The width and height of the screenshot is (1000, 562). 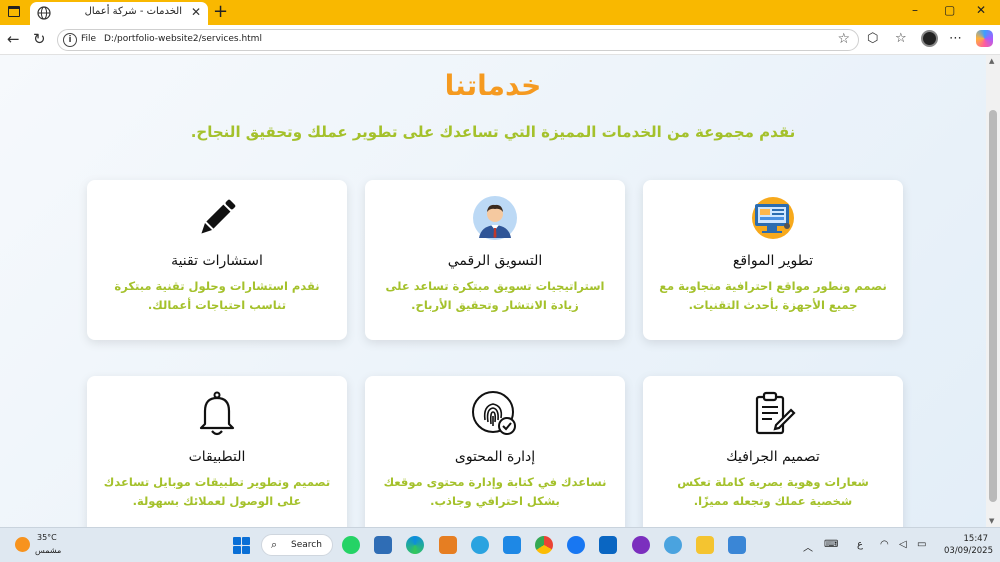 I want to click on page-scrollbar: ▲ ▼, so click(x=993, y=291).